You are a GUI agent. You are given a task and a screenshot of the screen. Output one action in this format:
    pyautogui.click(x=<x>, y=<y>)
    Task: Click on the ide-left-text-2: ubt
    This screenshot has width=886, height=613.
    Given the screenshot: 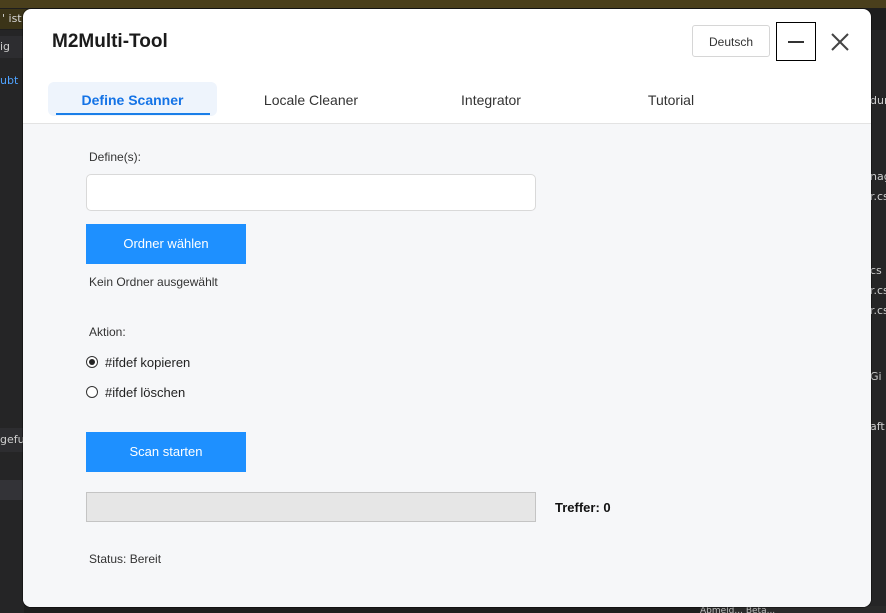 What is the action you would take?
    pyautogui.click(x=9, y=80)
    